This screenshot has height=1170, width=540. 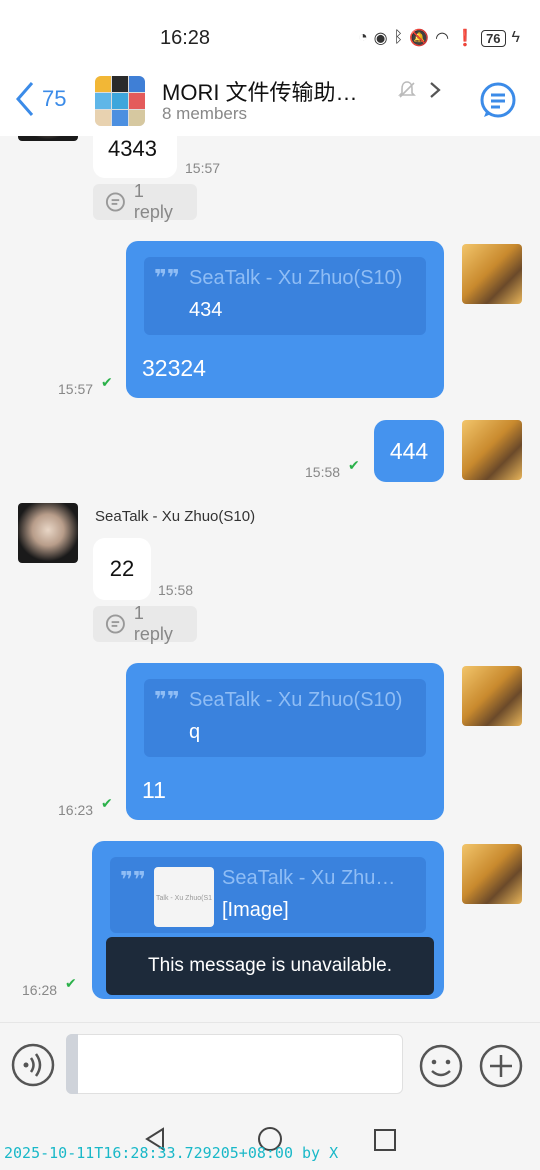 What do you see at coordinates (501, 1066) in the screenshot?
I see `plus-button` at bounding box center [501, 1066].